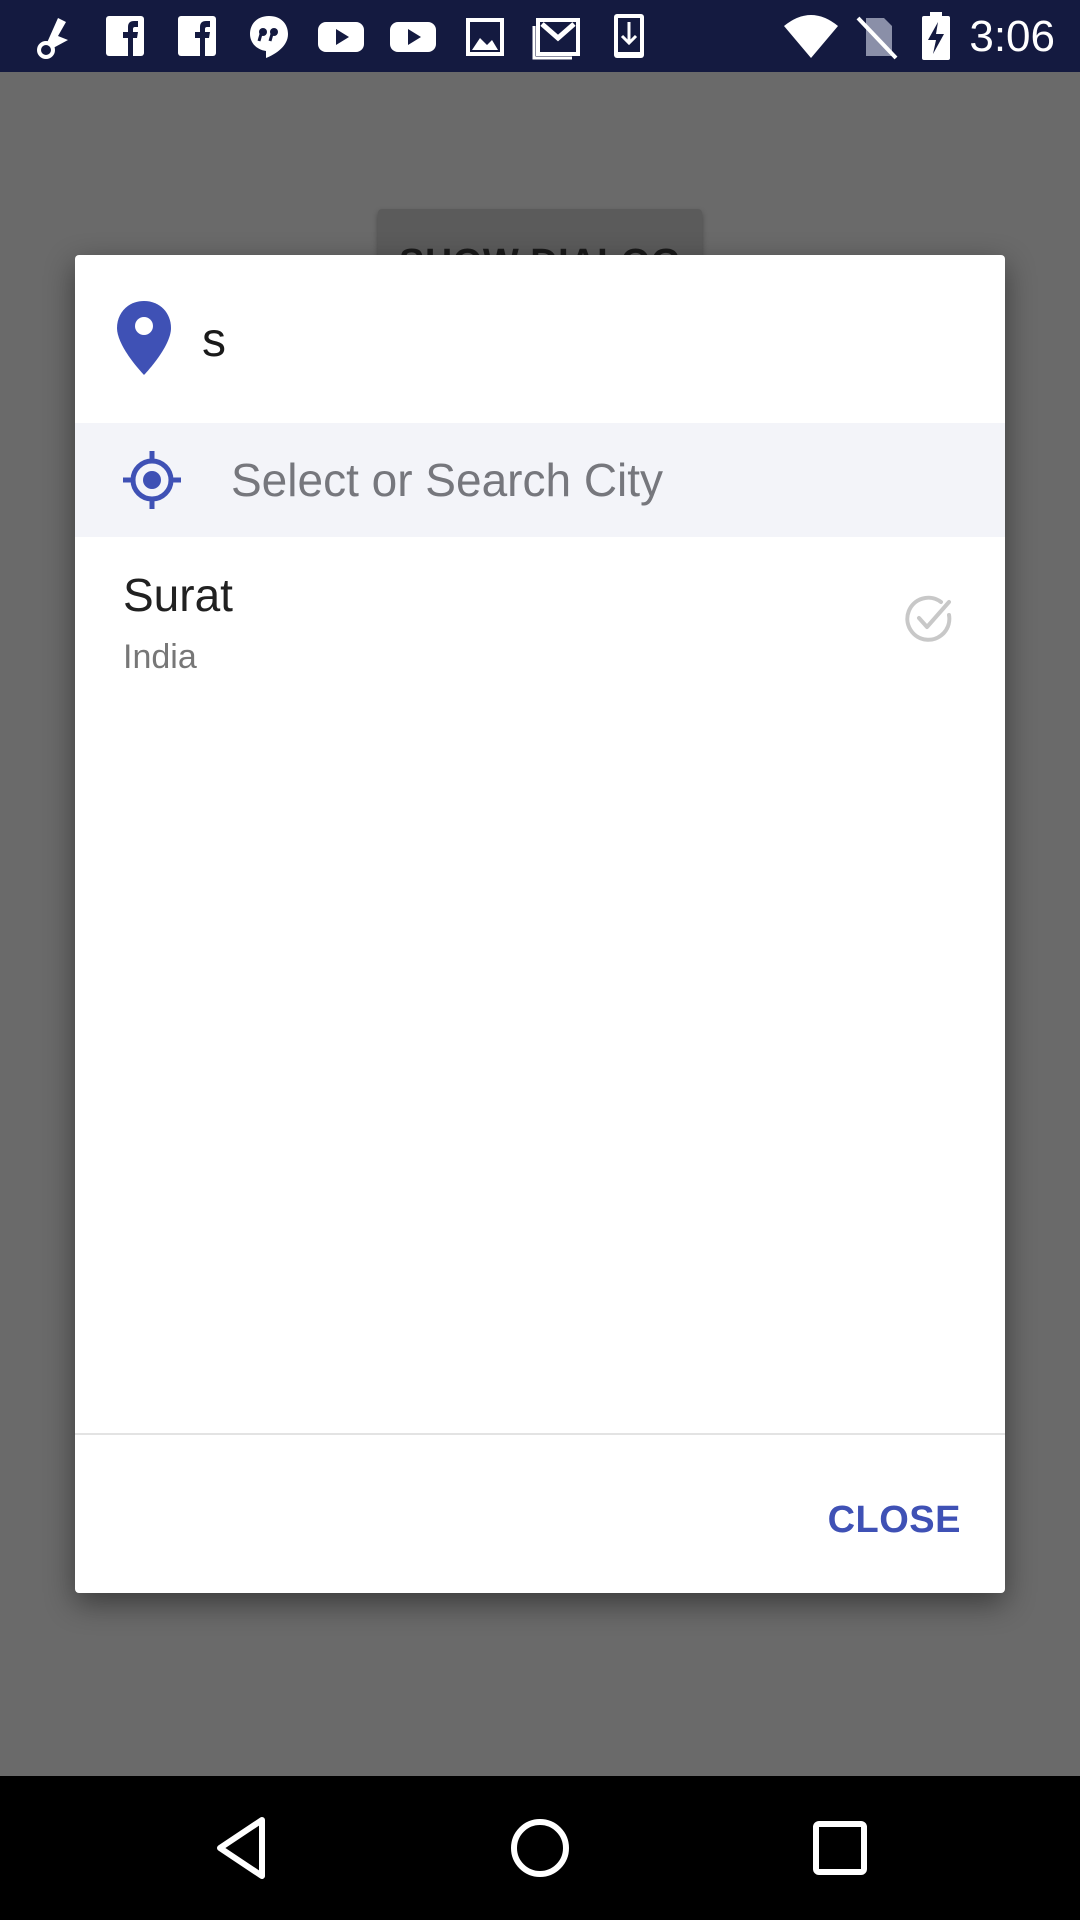 This screenshot has width=1080, height=1920. What do you see at coordinates (152, 480) in the screenshot?
I see `gps-target-icon` at bounding box center [152, 480].